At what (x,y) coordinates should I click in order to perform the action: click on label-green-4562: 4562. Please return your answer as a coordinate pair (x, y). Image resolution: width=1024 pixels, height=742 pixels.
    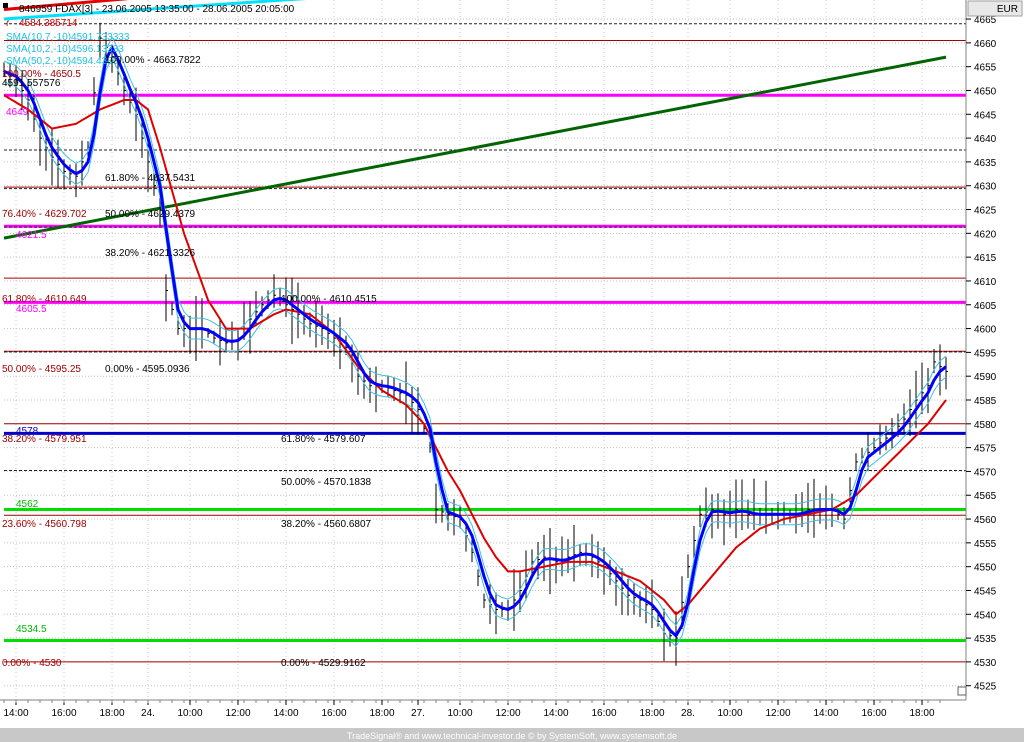
    Looking at the image, I should click on (27, 504).